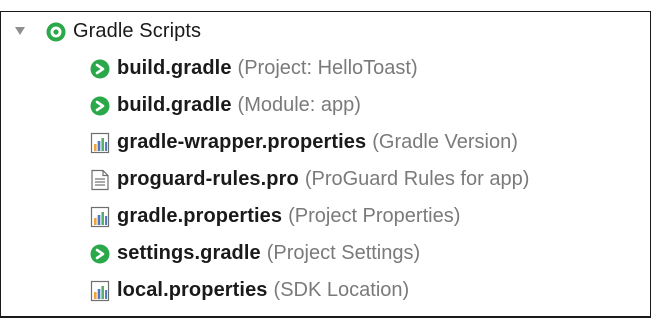 This screenshot has width=651, height=318. Describe the element at coordinates (374, 216) in the screenshot. I see `file-description: (Project Properties)` at that location.